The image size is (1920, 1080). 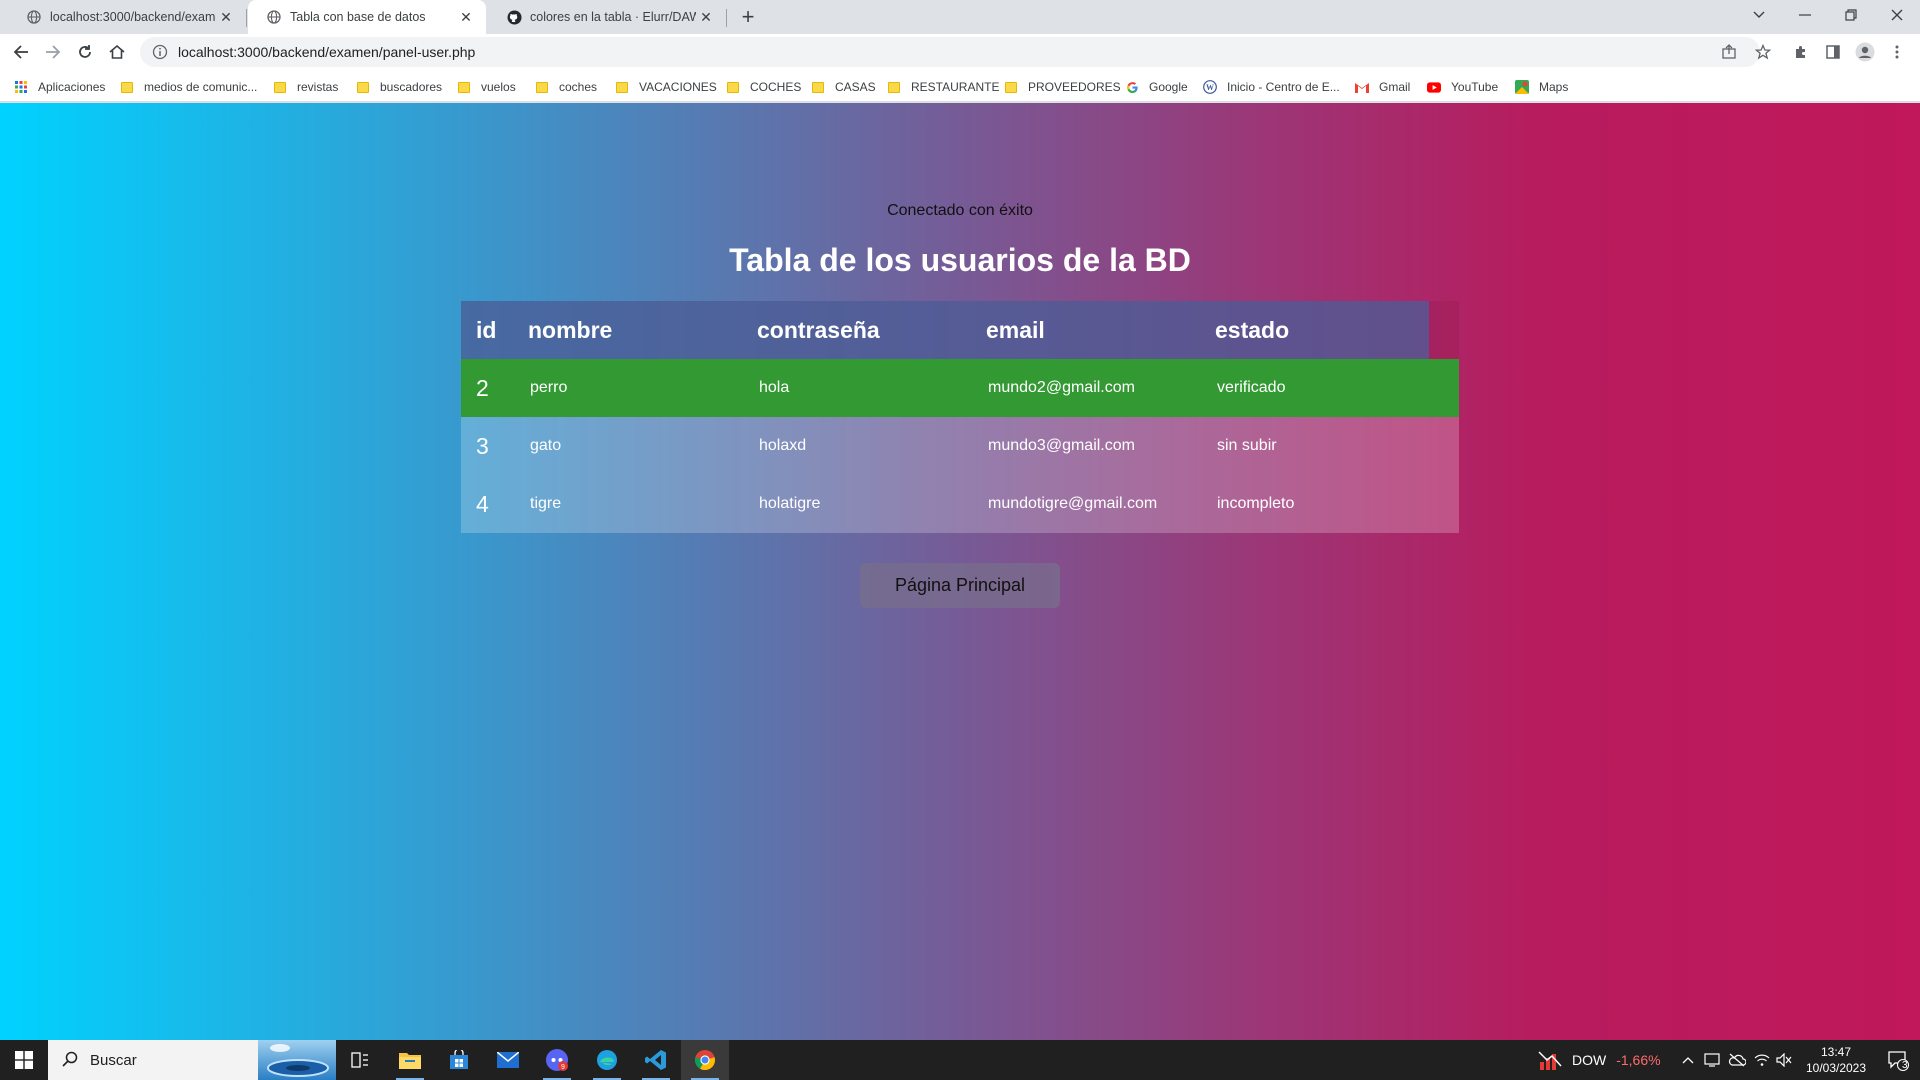 I want to click on bookmark-label: YouTube, so click(x=1475, y=87).